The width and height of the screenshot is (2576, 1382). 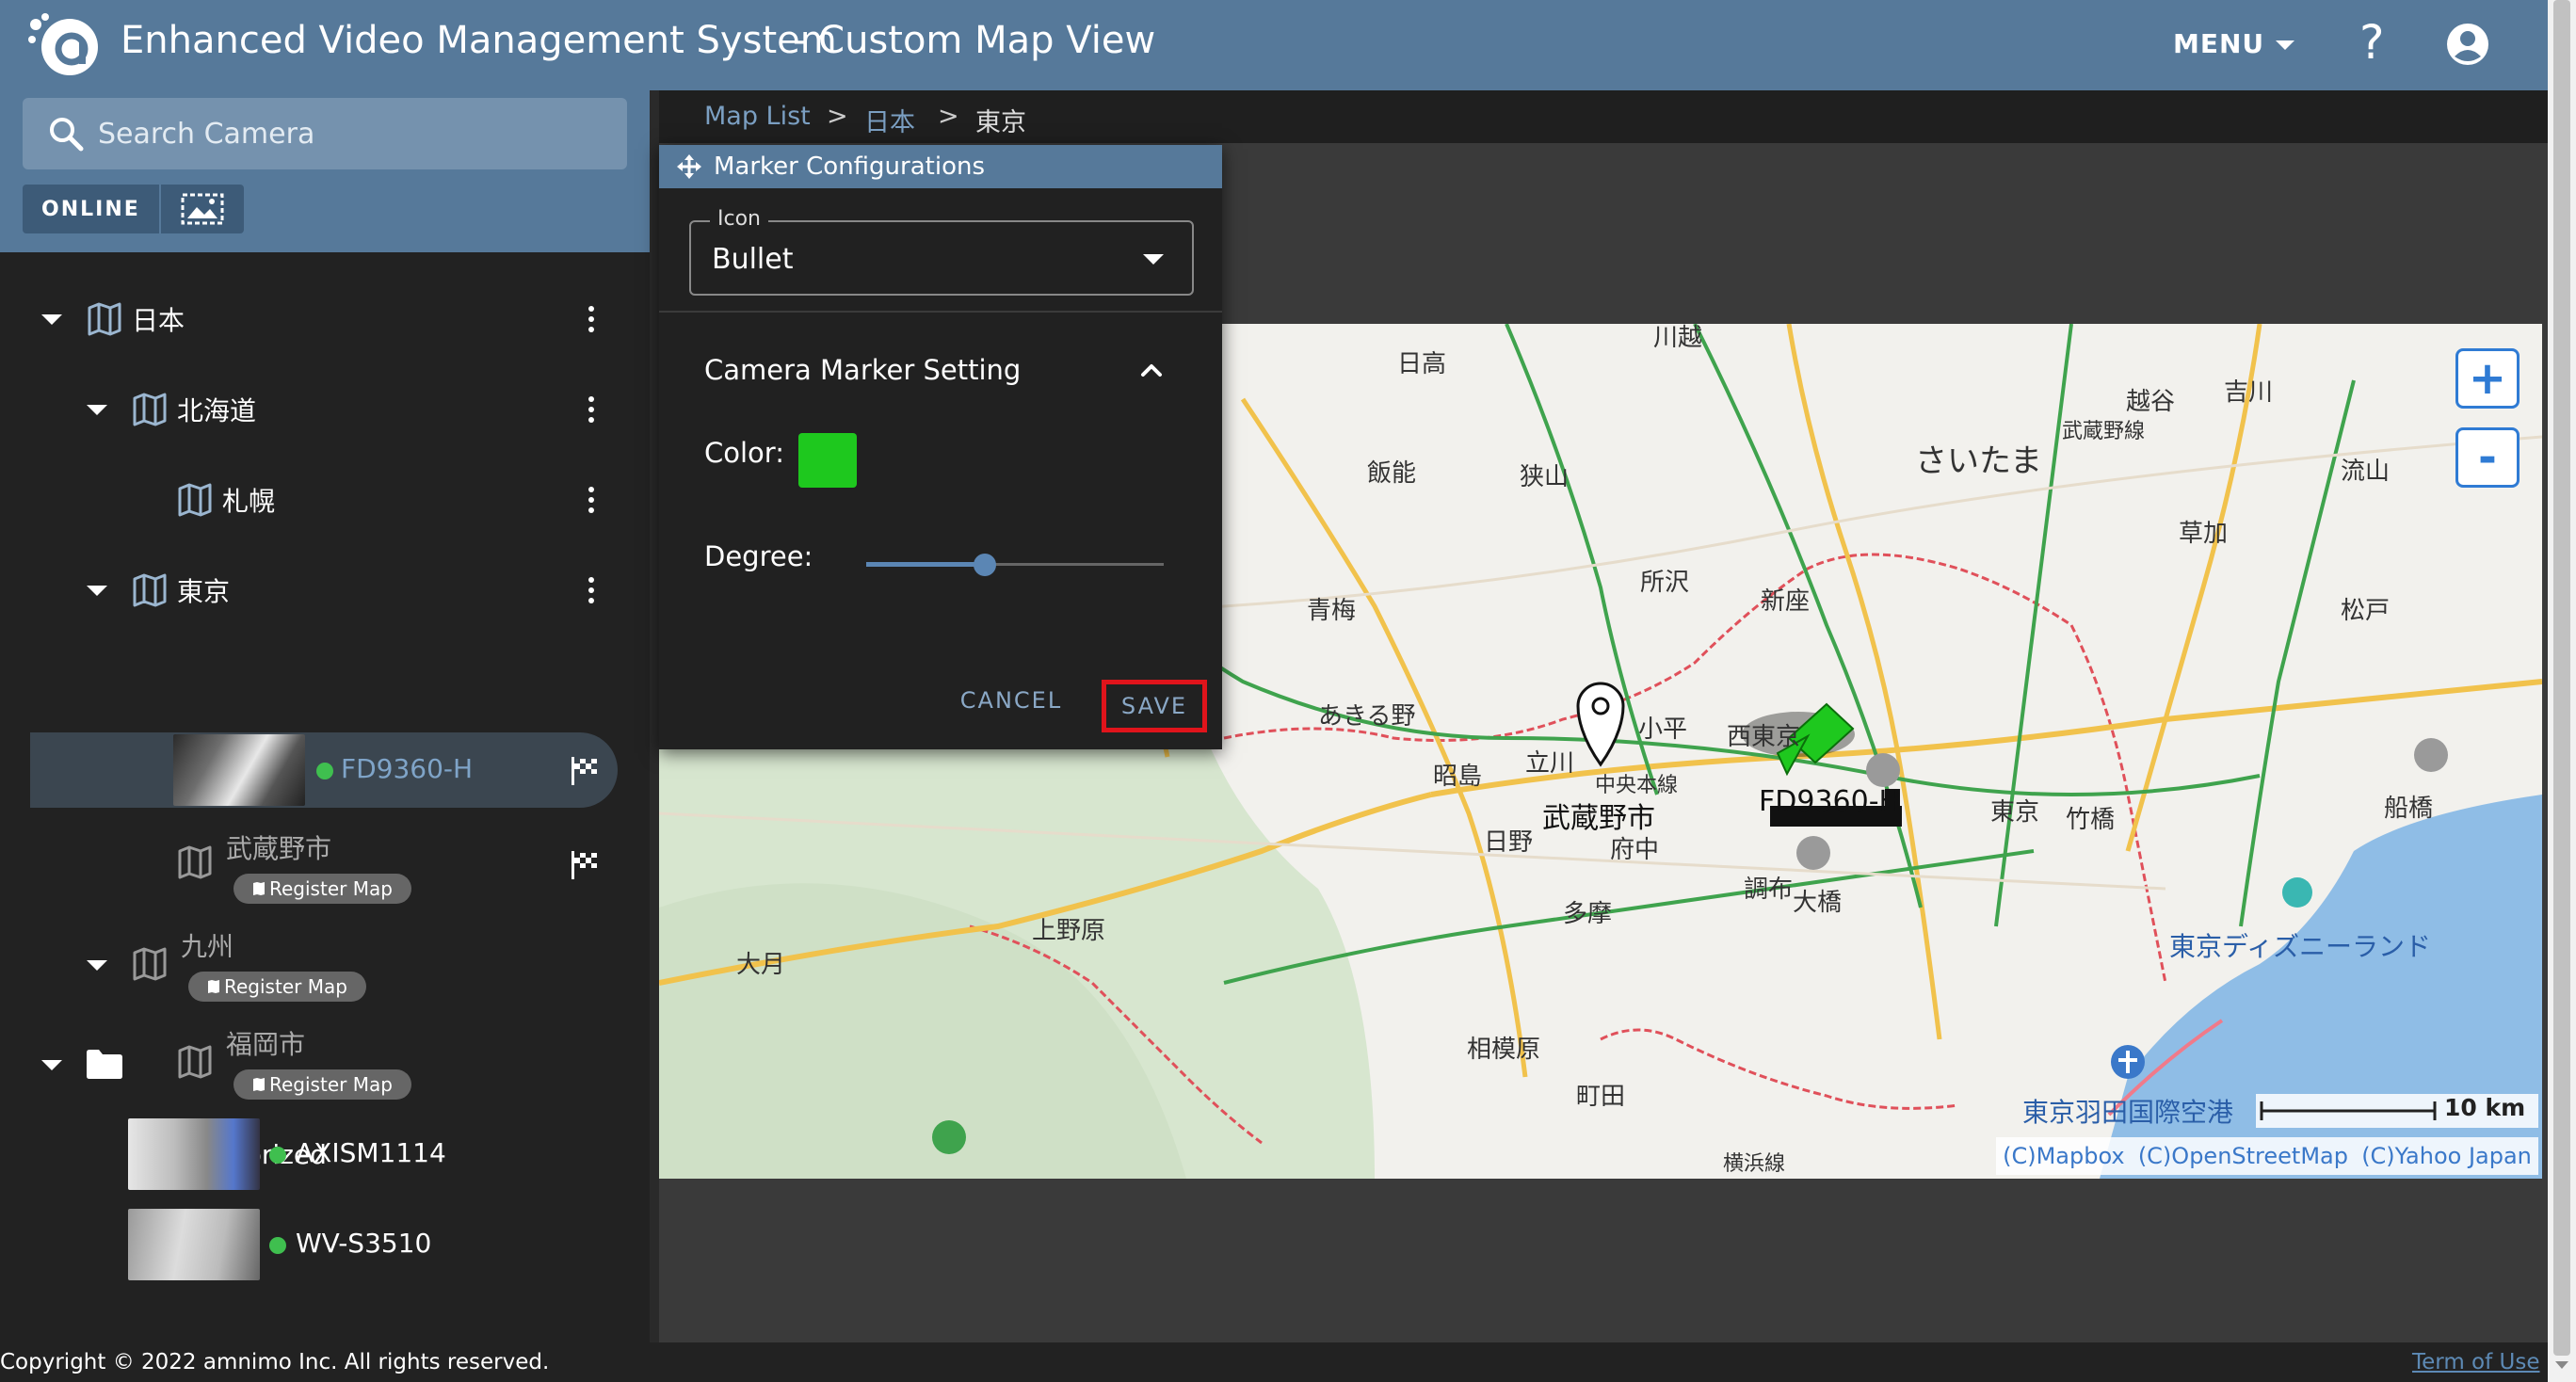 I want to click on breadcrumb: Map List > 日本 > 東京, so click(x=1603, y=116).